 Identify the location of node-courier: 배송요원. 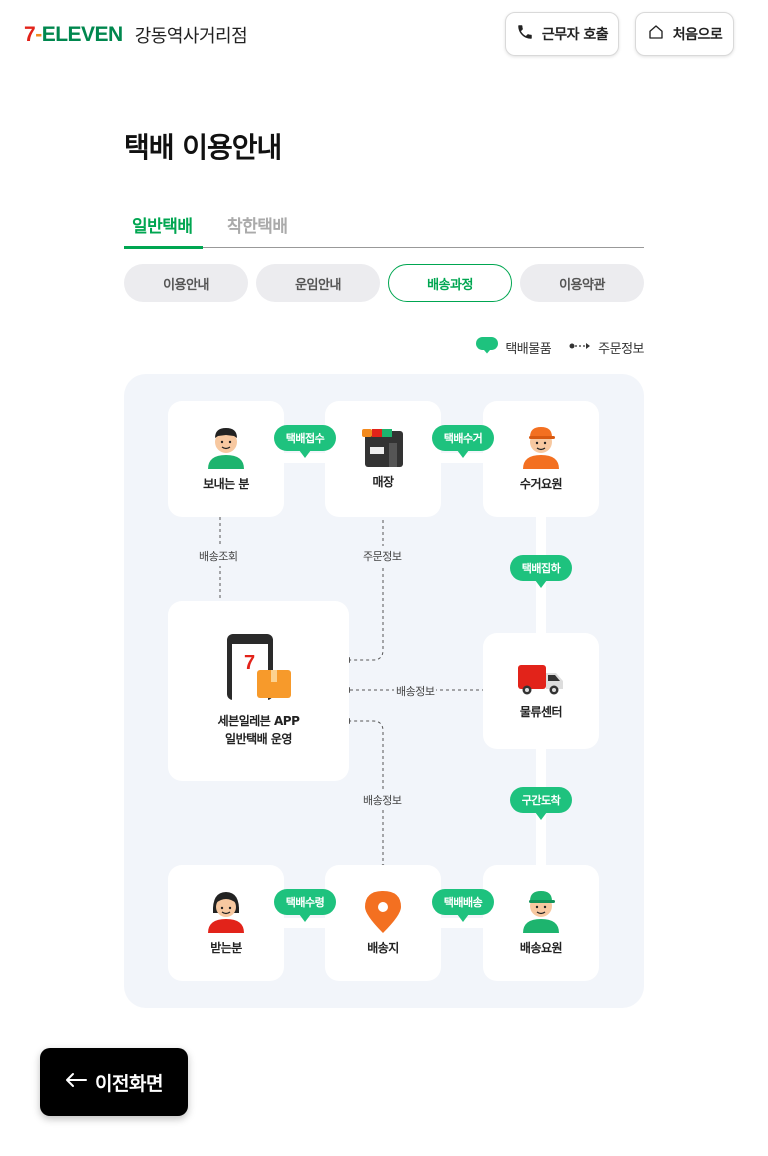
(541, 923).